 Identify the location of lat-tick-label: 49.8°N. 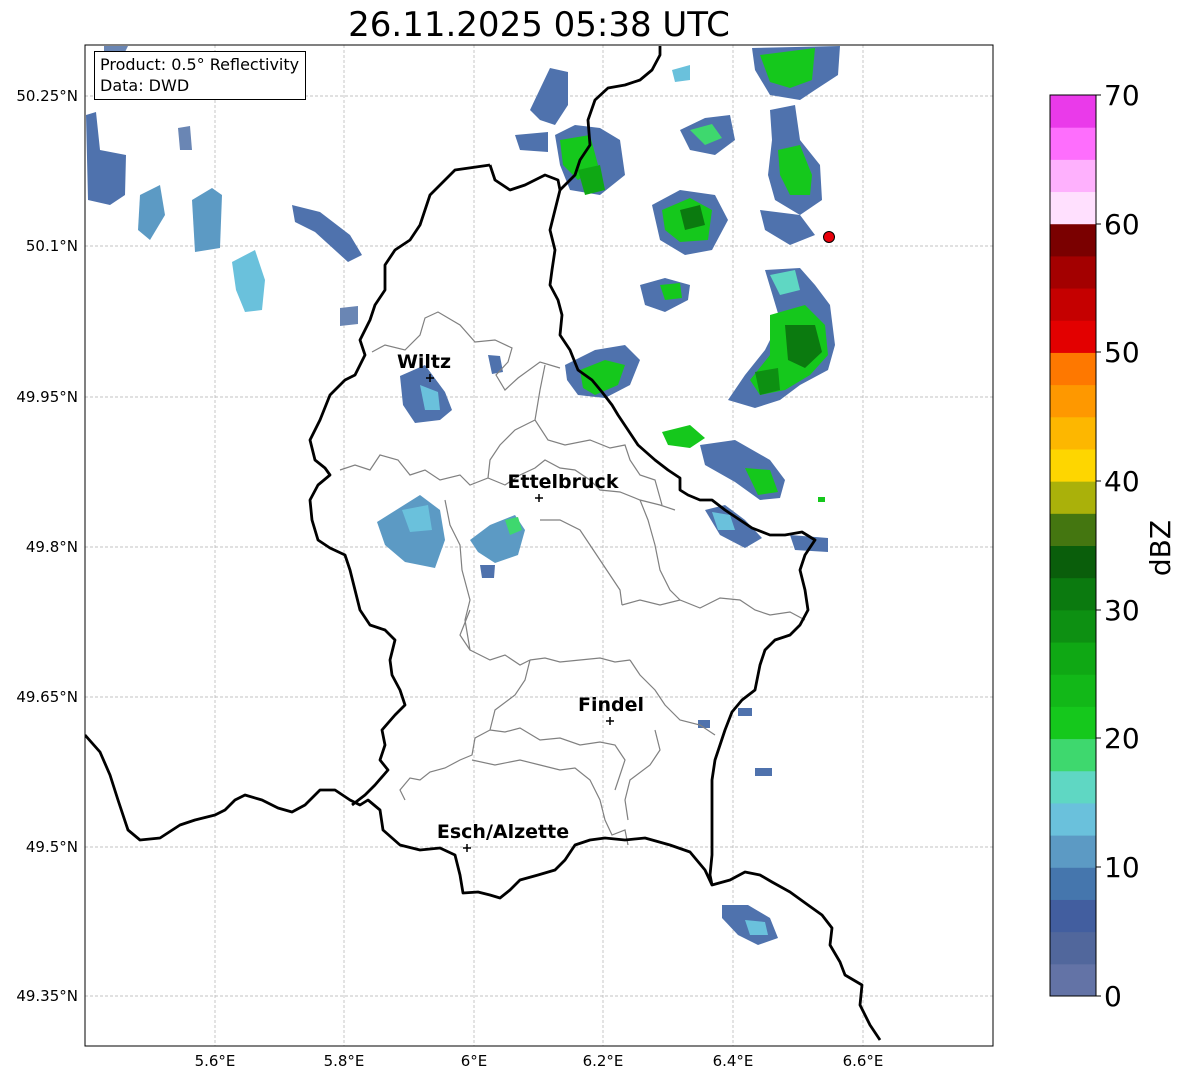
(52, 547).